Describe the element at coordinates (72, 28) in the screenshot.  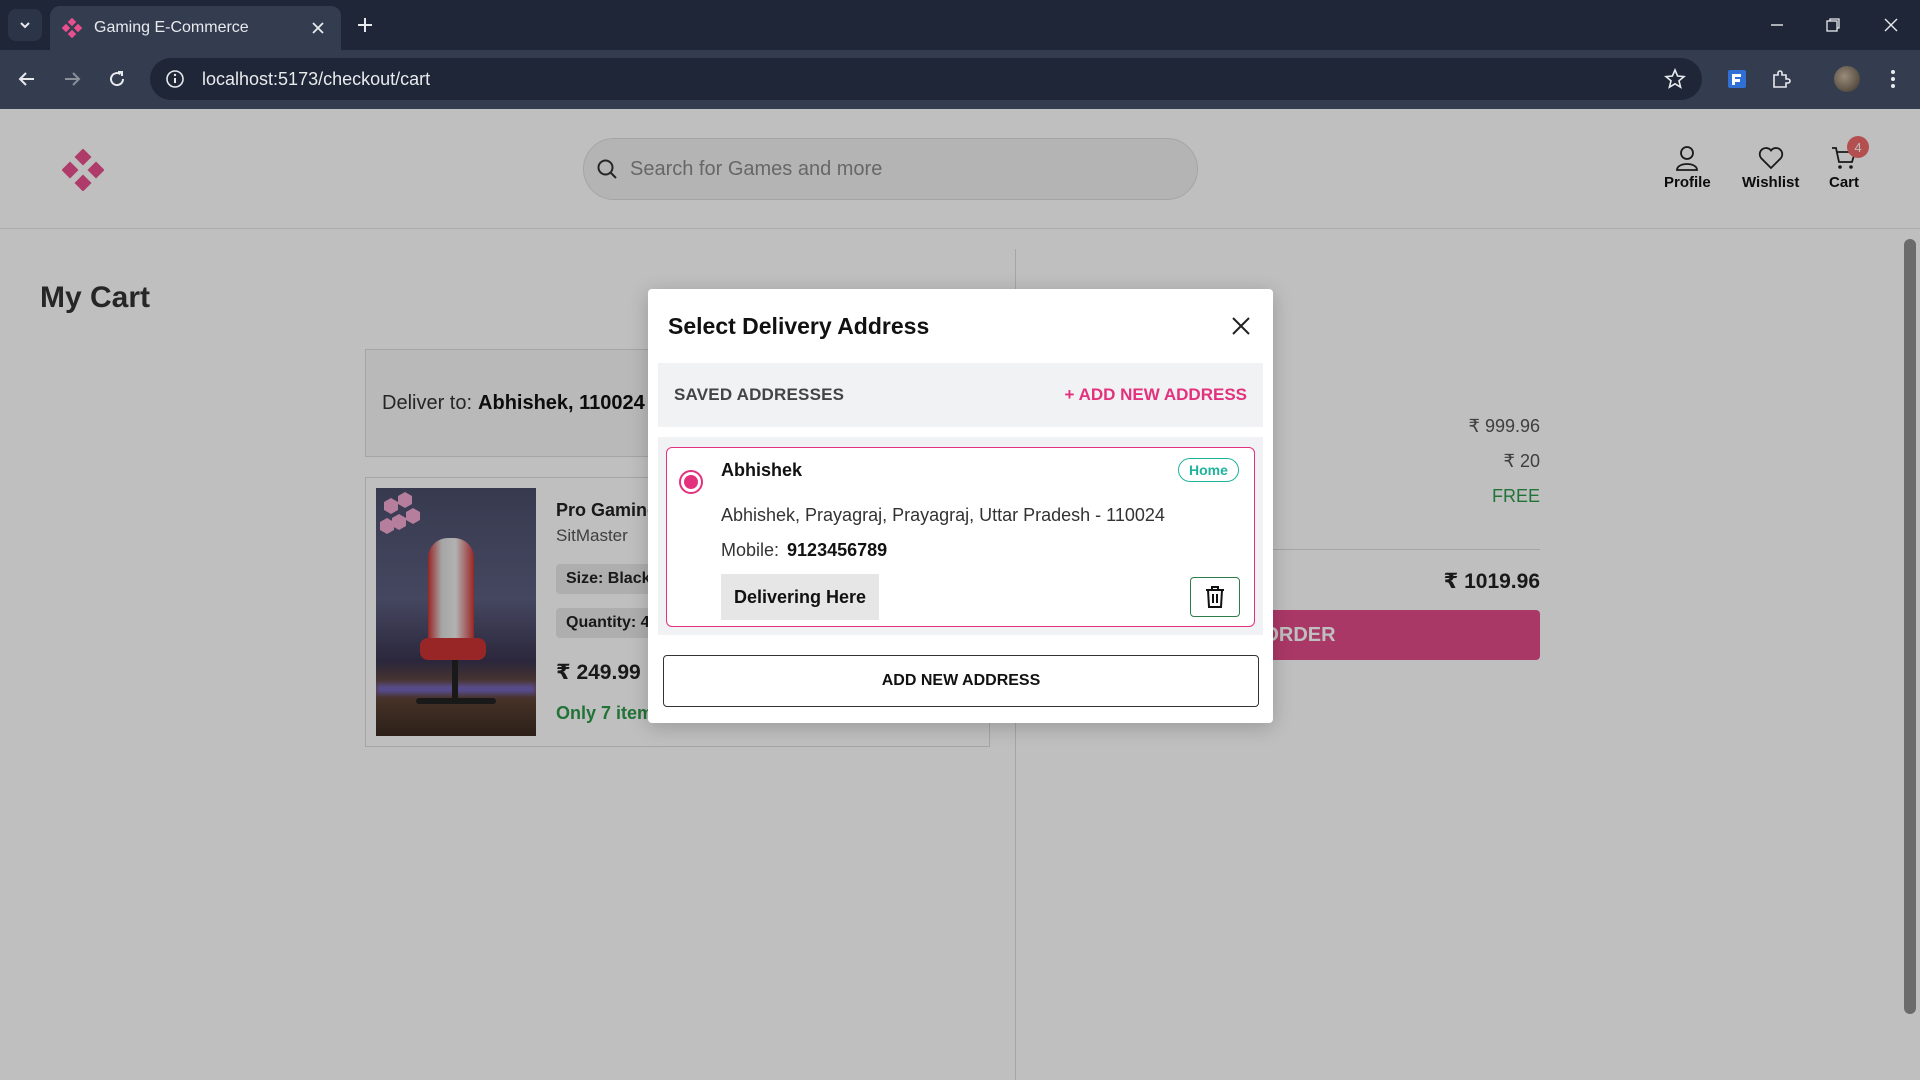
I see `gamepad-favicon-icon` at that location.